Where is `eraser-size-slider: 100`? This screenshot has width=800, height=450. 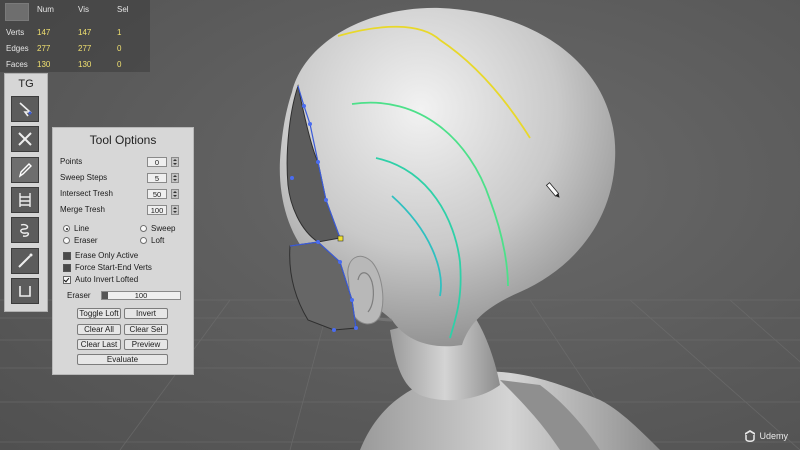 eraser-size-slider: 100 is located at coordinates (141, 295).